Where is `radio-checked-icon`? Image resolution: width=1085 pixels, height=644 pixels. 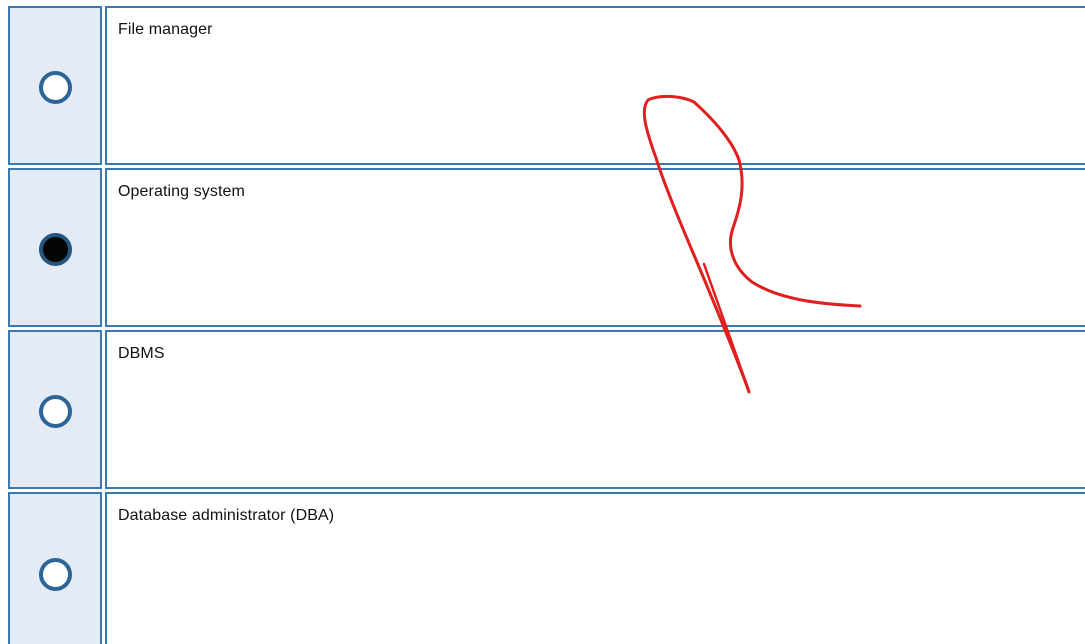 radio-checked-icon is located at coordinates (55, 249).